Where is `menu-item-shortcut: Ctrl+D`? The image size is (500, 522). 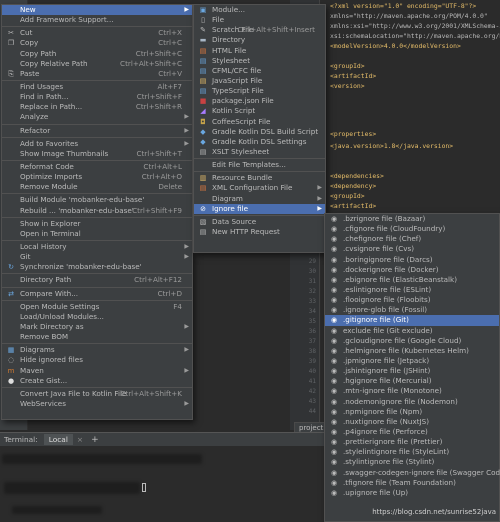
menu-item-shortcut: Ctrl+D is located at coordinates (169, 293).